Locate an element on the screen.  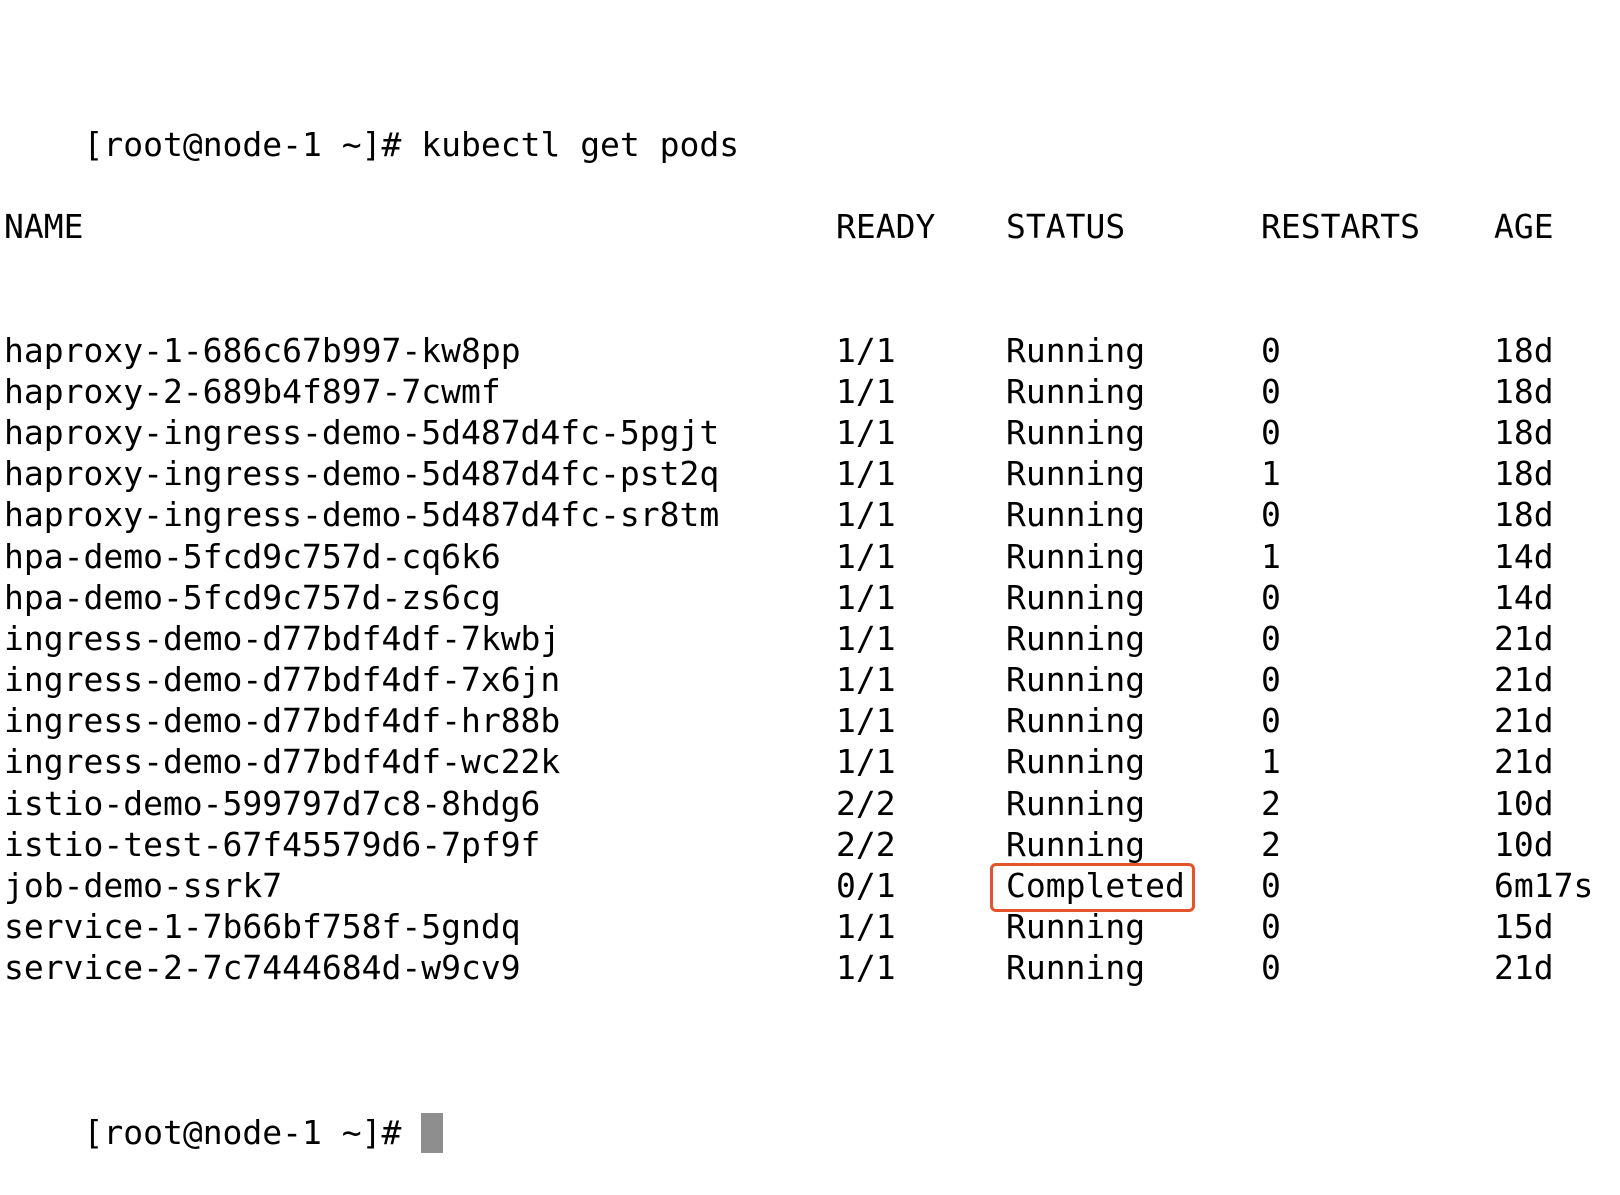
pod-name: job-demo-ssrk7 is located at coordinates (143, 886).